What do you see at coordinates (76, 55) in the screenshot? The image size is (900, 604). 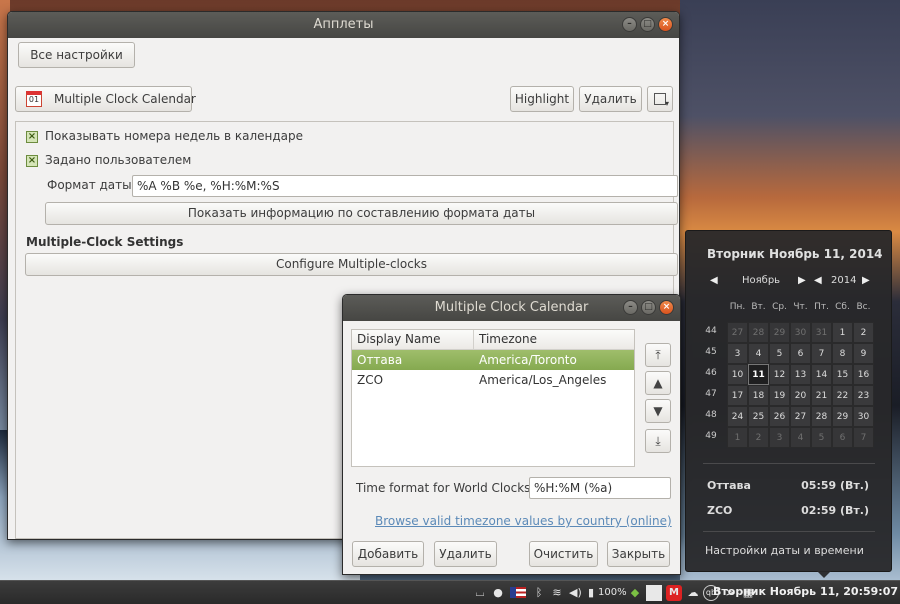 I see `all-settings-button: Все настройки` at bounding box center [76, 55].